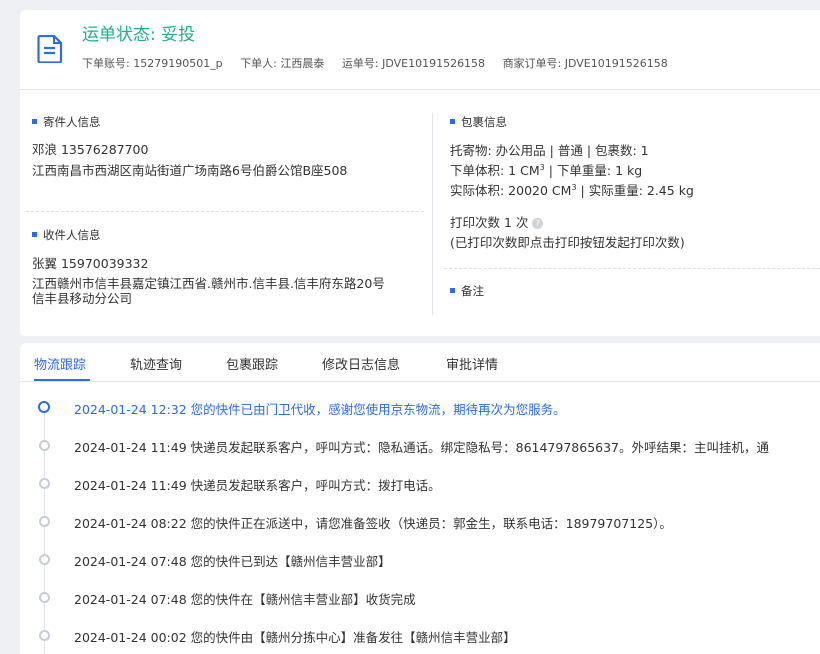 The height and width of the screenshot is (654, 820). Describe the element at coordinates (252, 363) in the screenshot. I see `tab-package-tracking: 包裹跟踪` at that location.